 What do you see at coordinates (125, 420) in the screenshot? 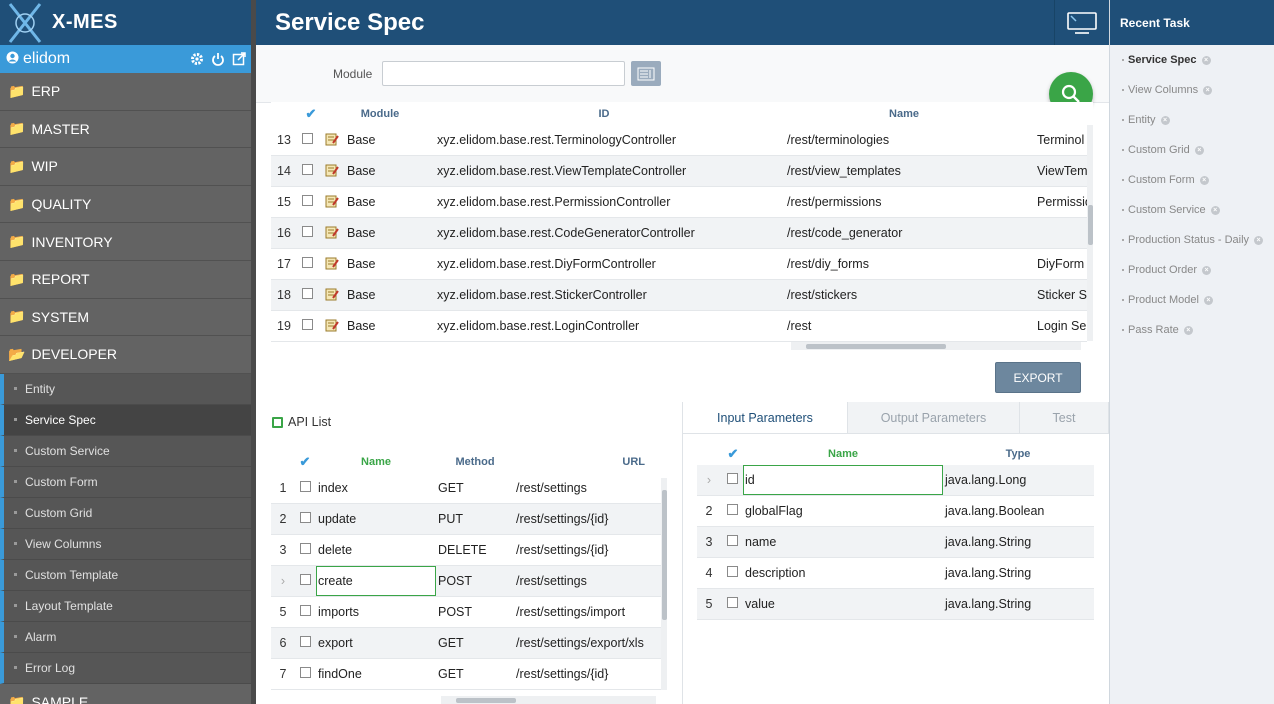
I see `sidebar-item-service-spec: Service Spec` at bounding box center [125, 420].